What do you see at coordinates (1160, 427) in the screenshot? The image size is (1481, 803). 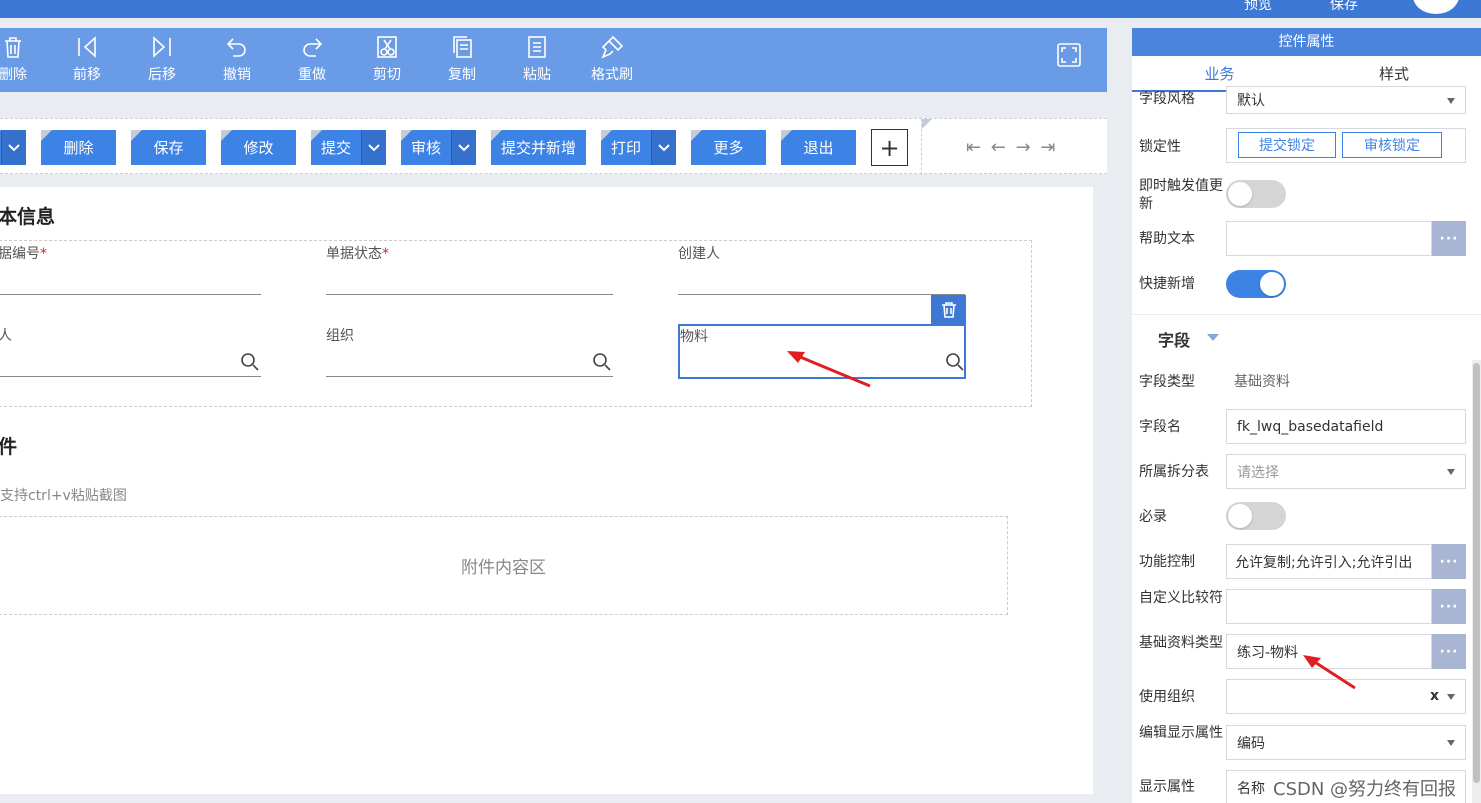 I see `prop-label: 字段名` at bounding box center [1160, 427].